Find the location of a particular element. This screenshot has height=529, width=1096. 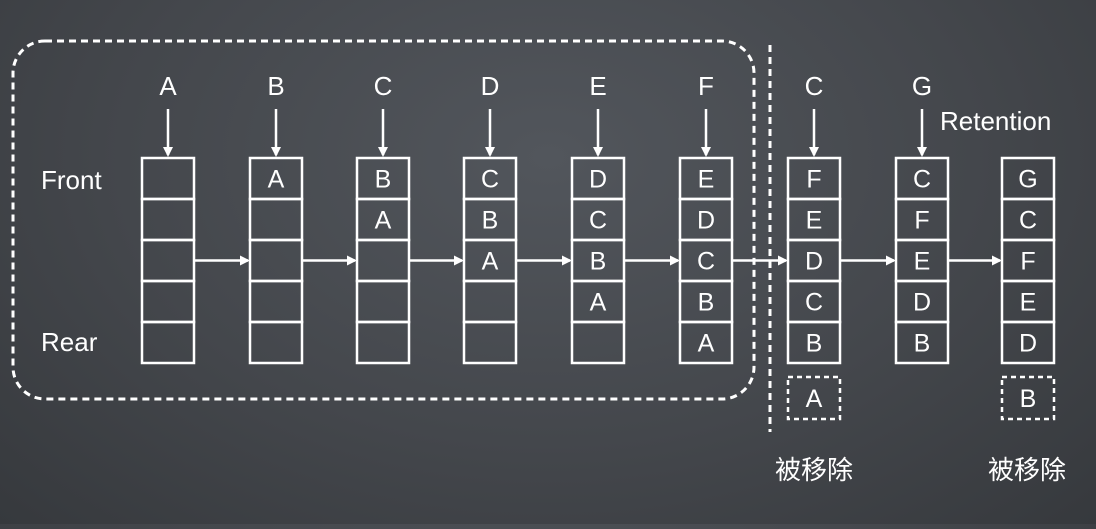

retention-label: Retention is located at coordinates (995, 121).